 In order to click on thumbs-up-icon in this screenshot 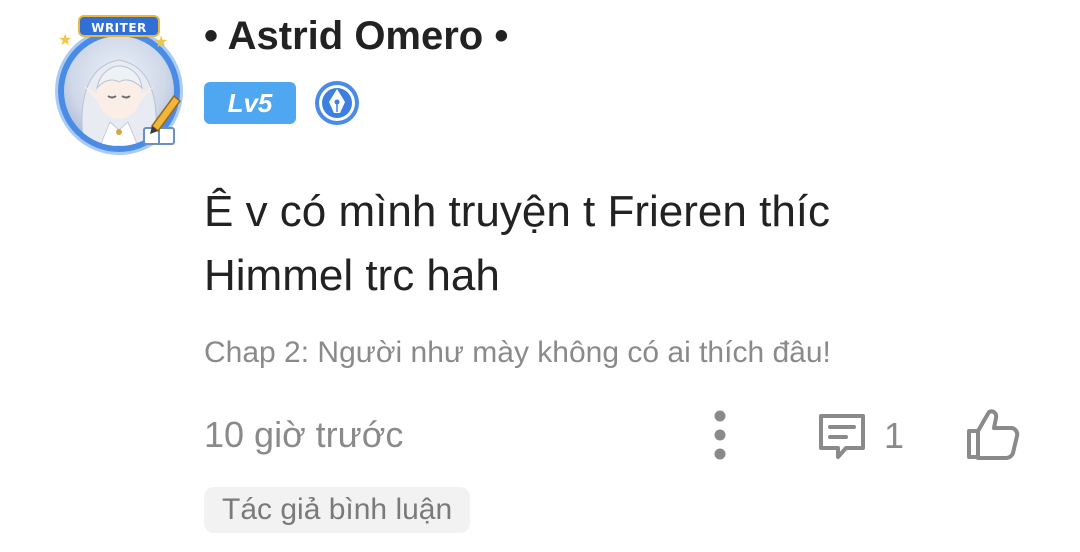, I will do `click(993, 434)`.